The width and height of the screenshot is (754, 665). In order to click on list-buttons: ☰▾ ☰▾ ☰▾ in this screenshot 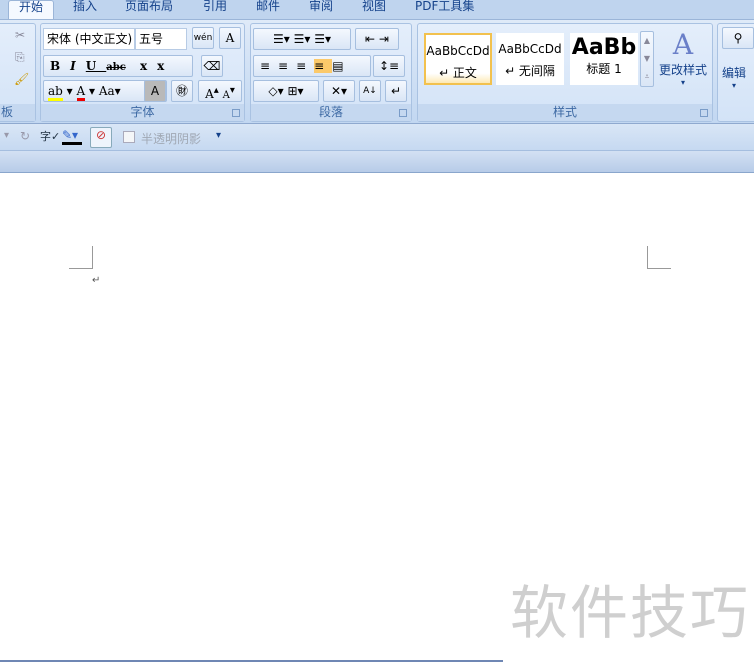, I will do `click(302, 39)`.